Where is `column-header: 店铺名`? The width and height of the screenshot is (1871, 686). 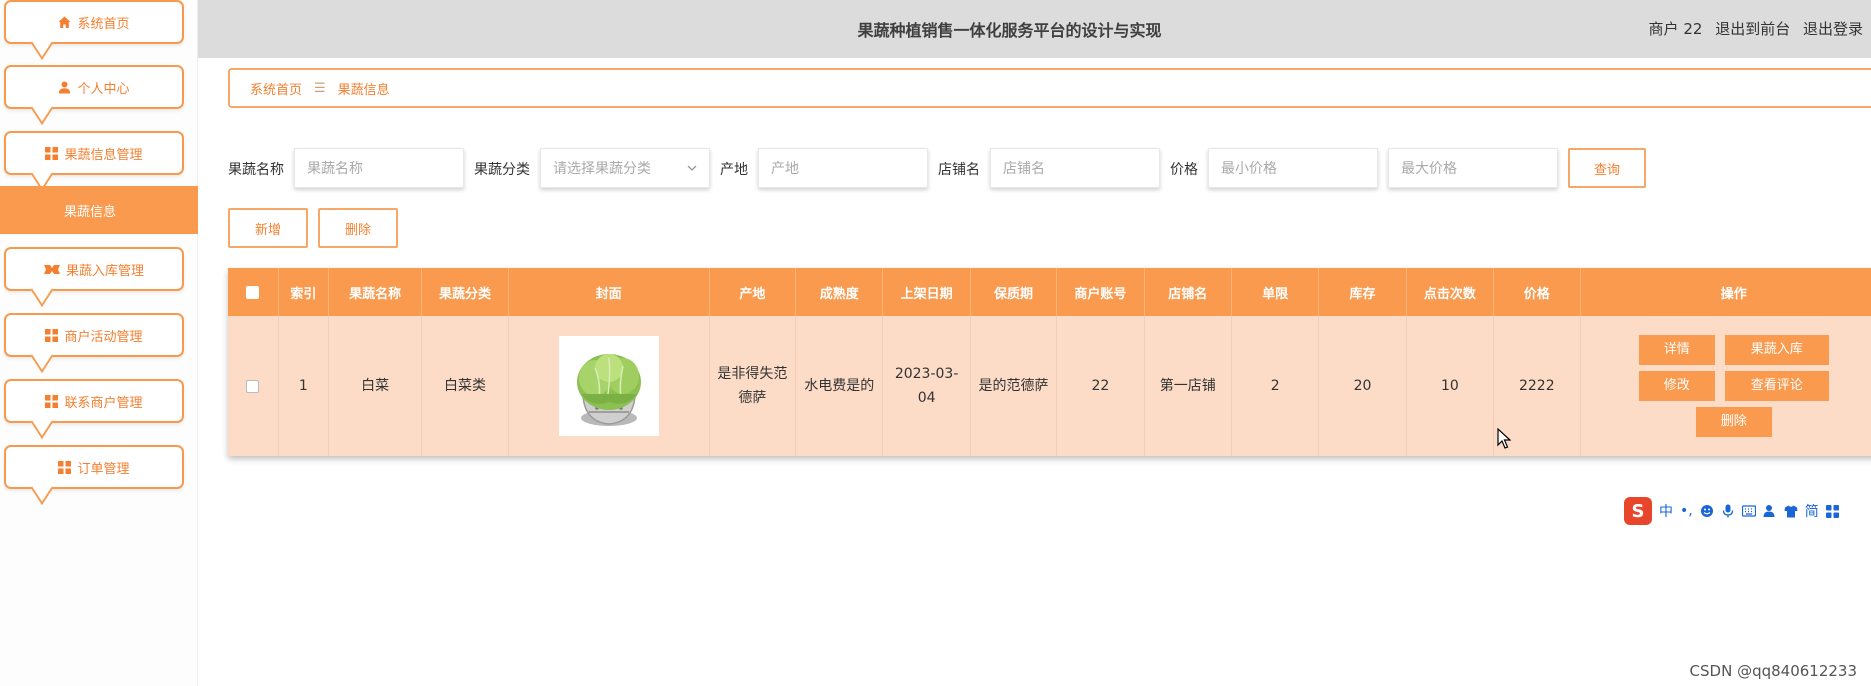
column-header: 店铺名 is located at coordinates (1188, 292).